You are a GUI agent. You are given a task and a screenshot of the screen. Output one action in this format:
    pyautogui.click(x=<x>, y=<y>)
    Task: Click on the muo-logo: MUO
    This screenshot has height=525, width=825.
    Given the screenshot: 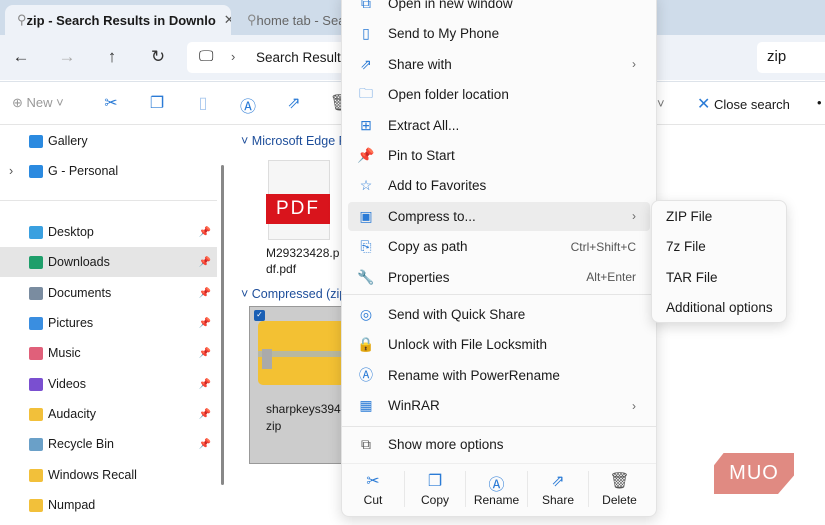 What is the action you would take?
    pyautogui.click(x=754, y=473)
    